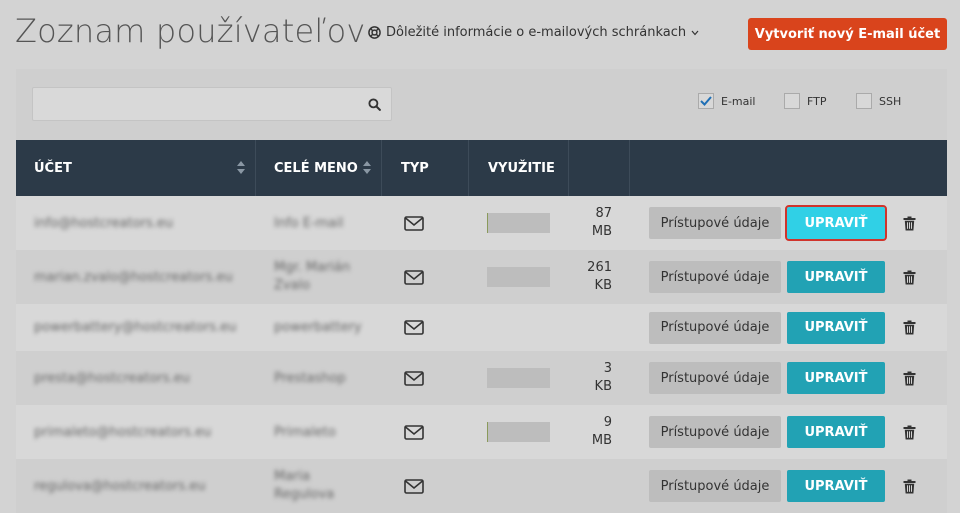 The width and height of the screenshot is (960, 513). What do you see at coordinates (135, 327) in the screenshot?
I see `account-email-text: powerbattery@hostcreators.eu` at bounding box center [135, 327].